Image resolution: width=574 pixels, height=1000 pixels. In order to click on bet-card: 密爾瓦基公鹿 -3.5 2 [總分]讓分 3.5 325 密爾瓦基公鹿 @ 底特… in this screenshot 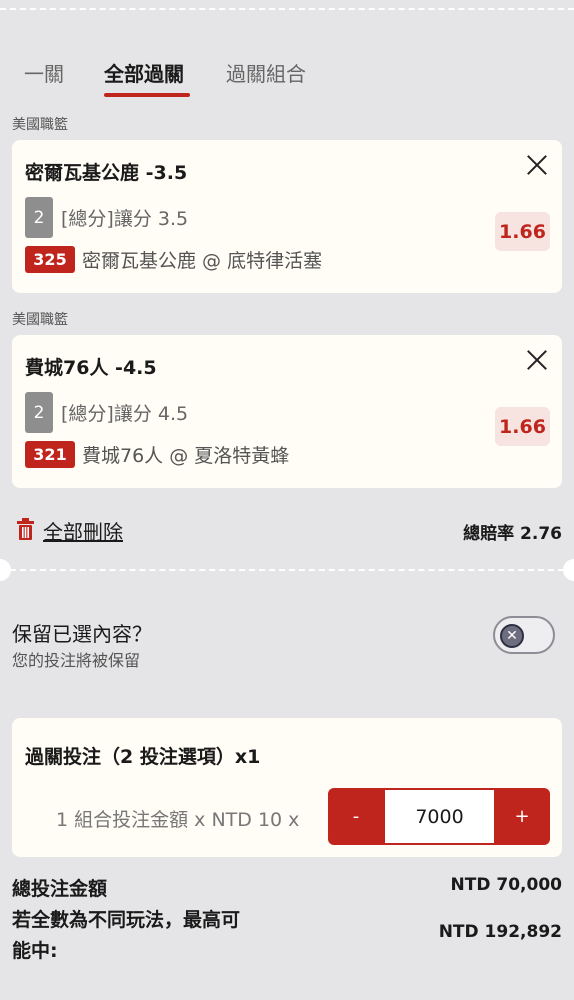, I will do `click(287, 216)`.